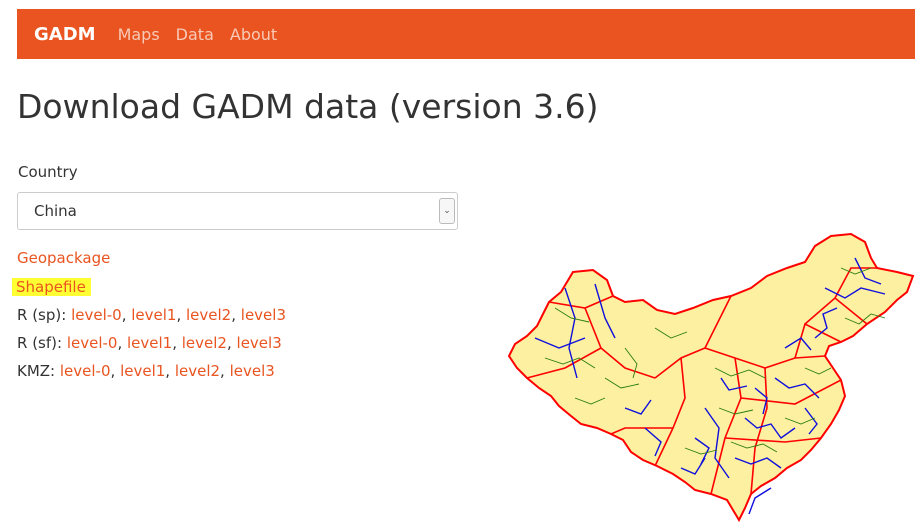  I want to click on country-label: Country, so click(48, 172).